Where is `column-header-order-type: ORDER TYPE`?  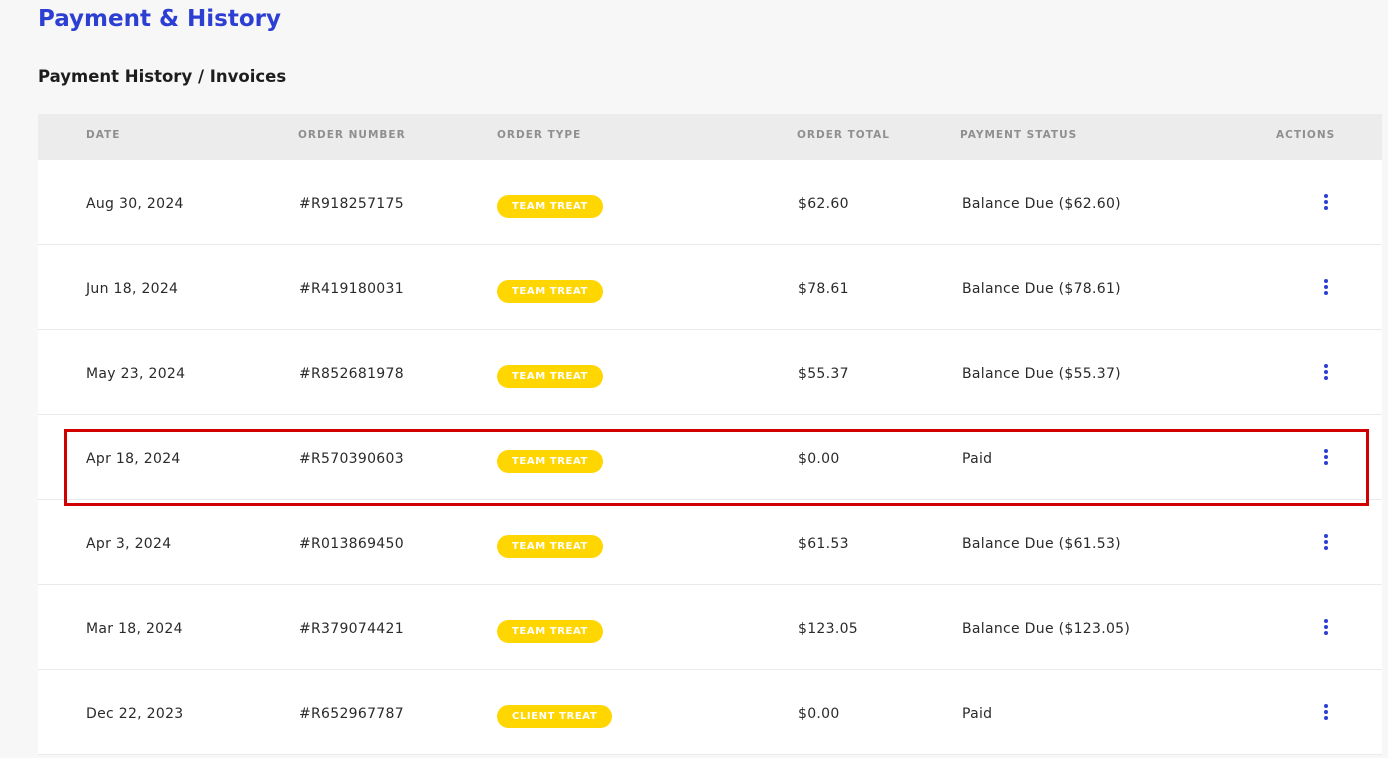
column-header-order-type: ORDER TYPE is located at coordinates (539, 137).